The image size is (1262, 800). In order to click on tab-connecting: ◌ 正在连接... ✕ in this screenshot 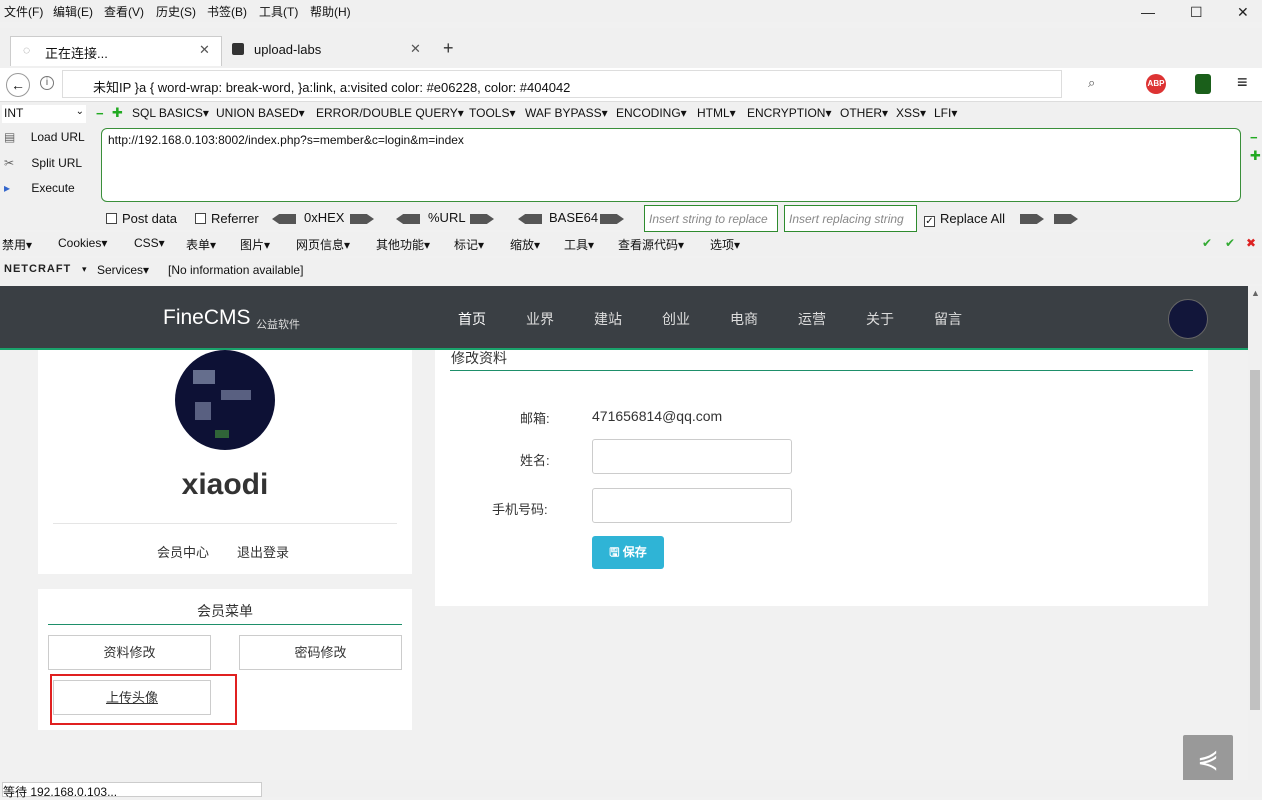, I will do `click(116, 51)`.